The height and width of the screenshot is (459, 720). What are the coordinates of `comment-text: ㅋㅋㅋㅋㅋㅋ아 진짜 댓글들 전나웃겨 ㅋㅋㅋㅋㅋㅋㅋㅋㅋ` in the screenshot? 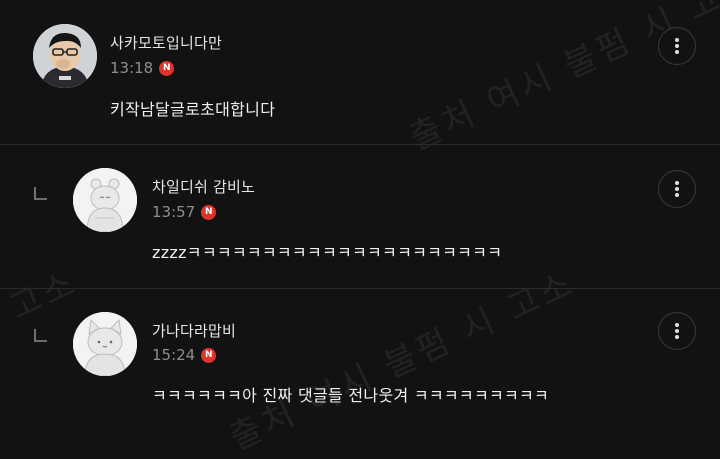 It's located at (351, 395).